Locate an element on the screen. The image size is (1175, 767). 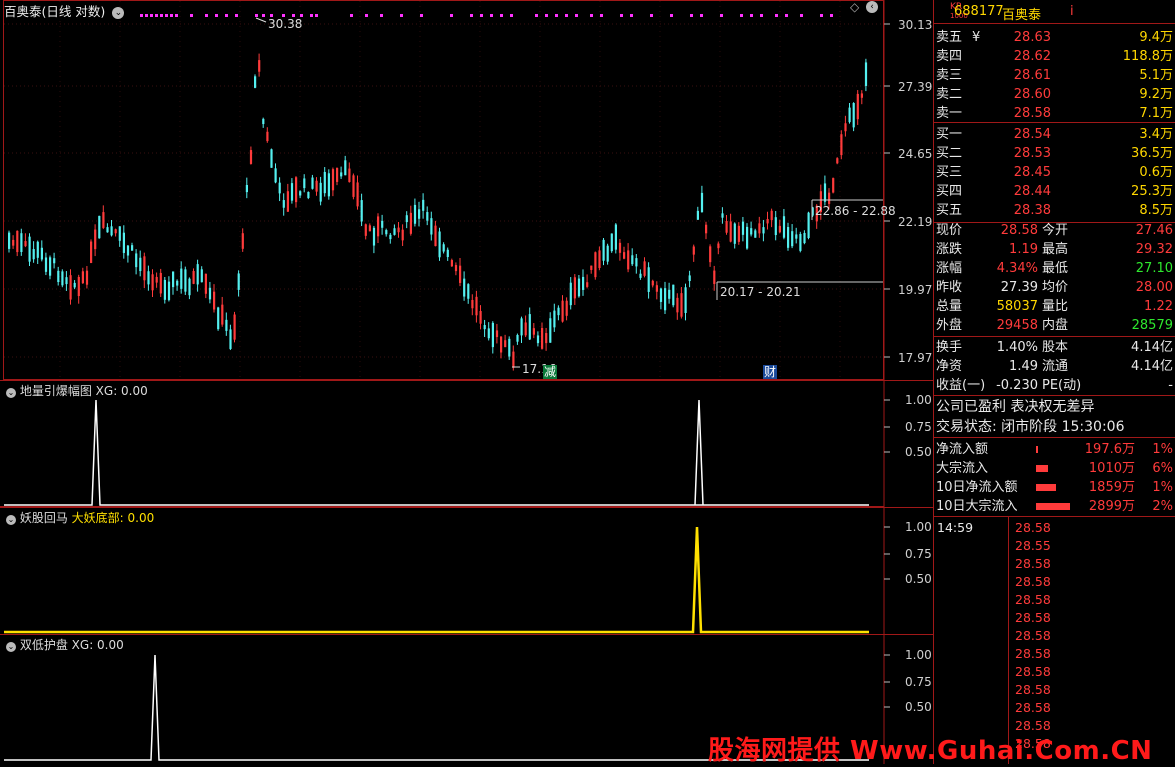
buy-order-row: 买三 28.45 0.6万 is located at coordinates (1055, 172).